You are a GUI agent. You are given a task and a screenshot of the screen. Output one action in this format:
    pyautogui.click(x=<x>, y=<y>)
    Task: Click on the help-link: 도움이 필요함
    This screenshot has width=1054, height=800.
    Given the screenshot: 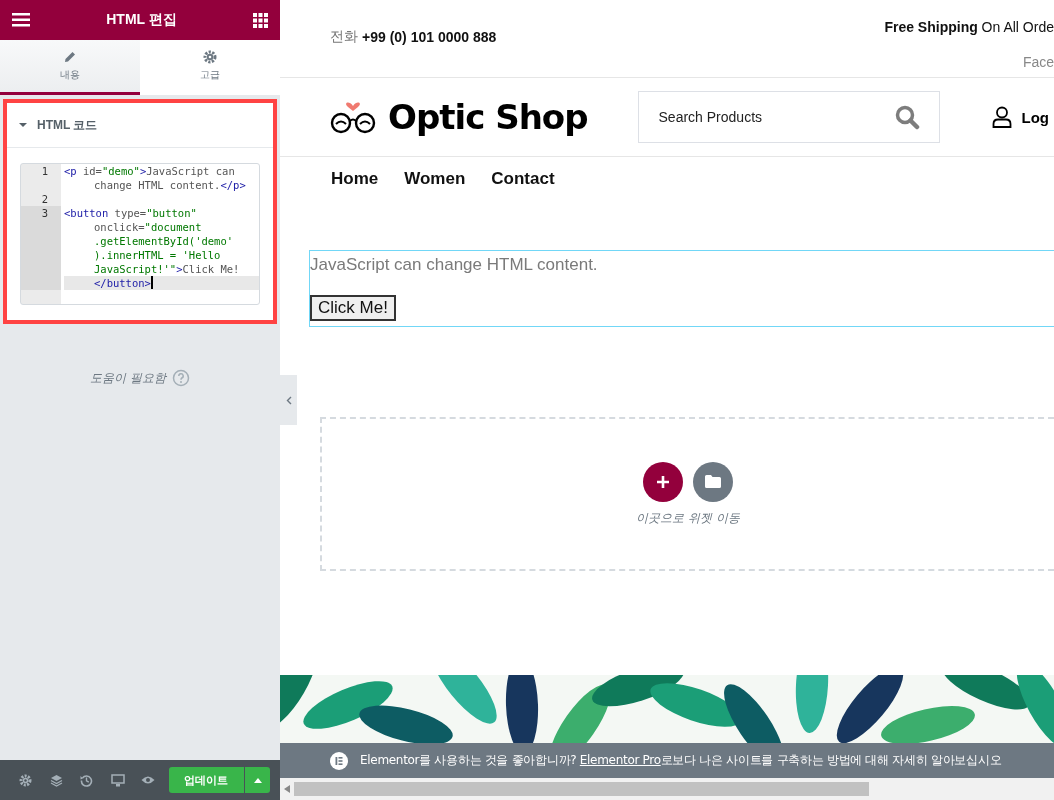 What is the action you would take?
    pyautogui.click(x=128, y=378)
    